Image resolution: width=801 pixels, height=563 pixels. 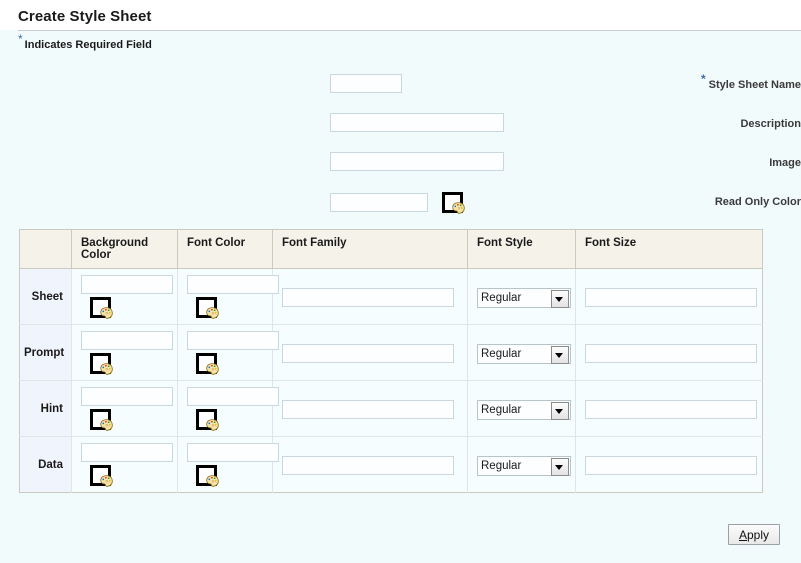 What do you see at coordinates (370, 249) in the screenshot?
I see `column-header-font-family: Font Family` at bounding box center [370, 249].